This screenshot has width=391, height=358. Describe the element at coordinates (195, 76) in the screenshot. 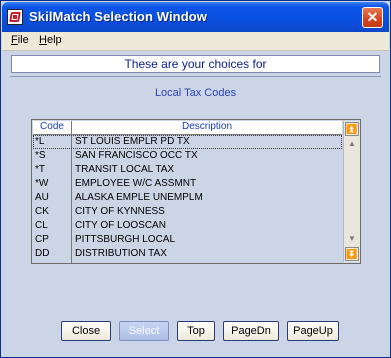

I see `header-divider` at that location.